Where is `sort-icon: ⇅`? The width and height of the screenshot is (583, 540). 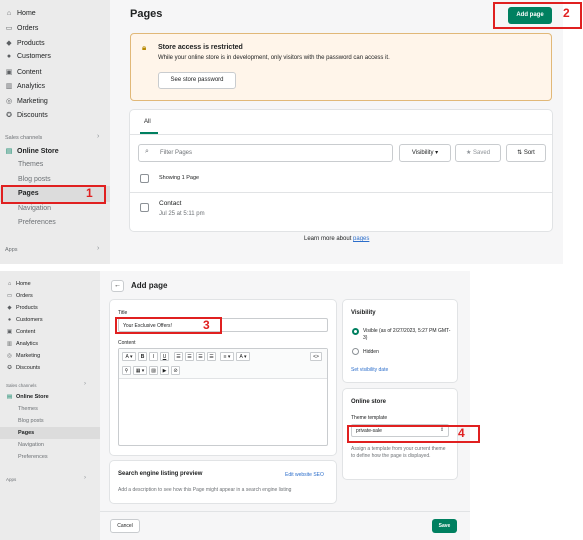 sort-icon: ⇅ is located at coordinates (520, 153).